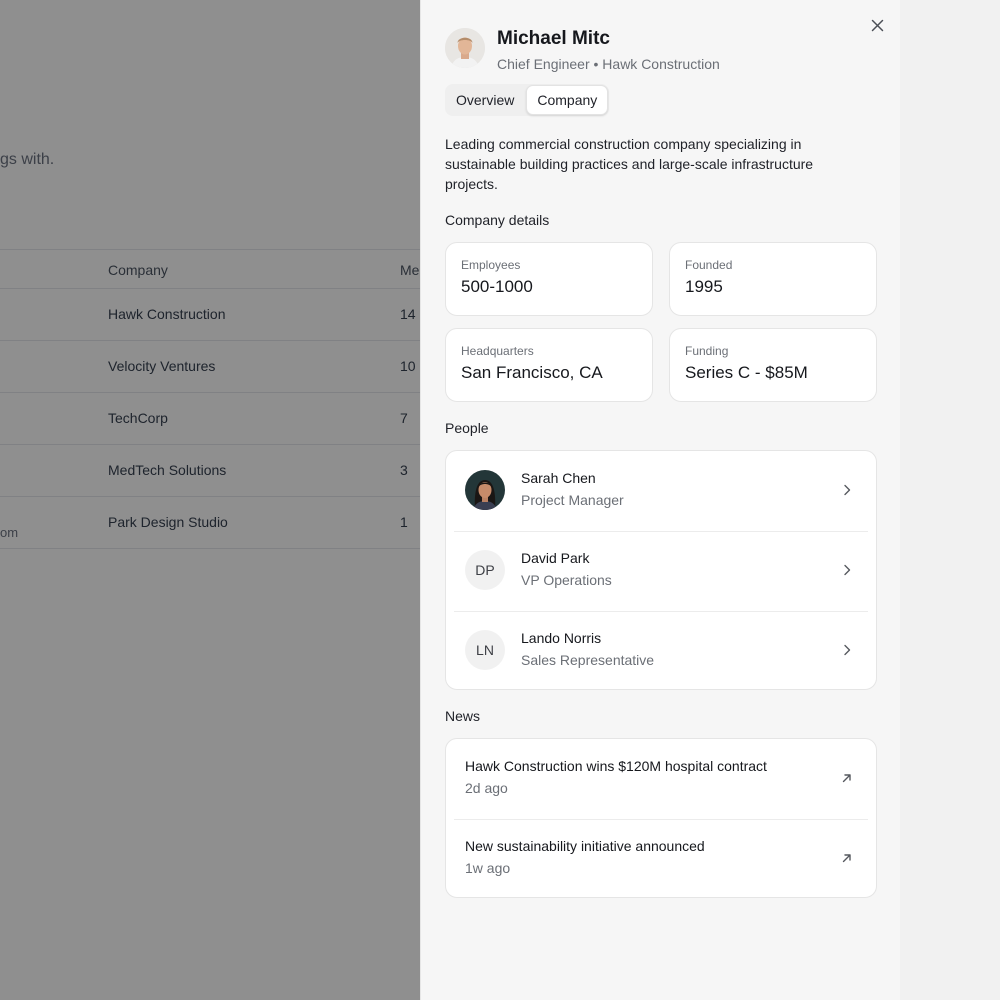 This screenshot has width=1000, height=1000. I want to click on employees-label: Employees, so click(491, 265).